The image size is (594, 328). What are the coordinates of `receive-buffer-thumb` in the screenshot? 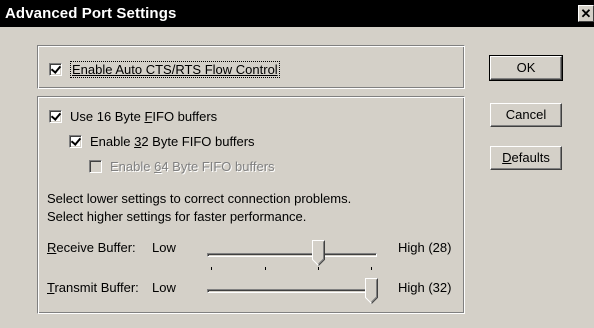 It's located at (319, 253).